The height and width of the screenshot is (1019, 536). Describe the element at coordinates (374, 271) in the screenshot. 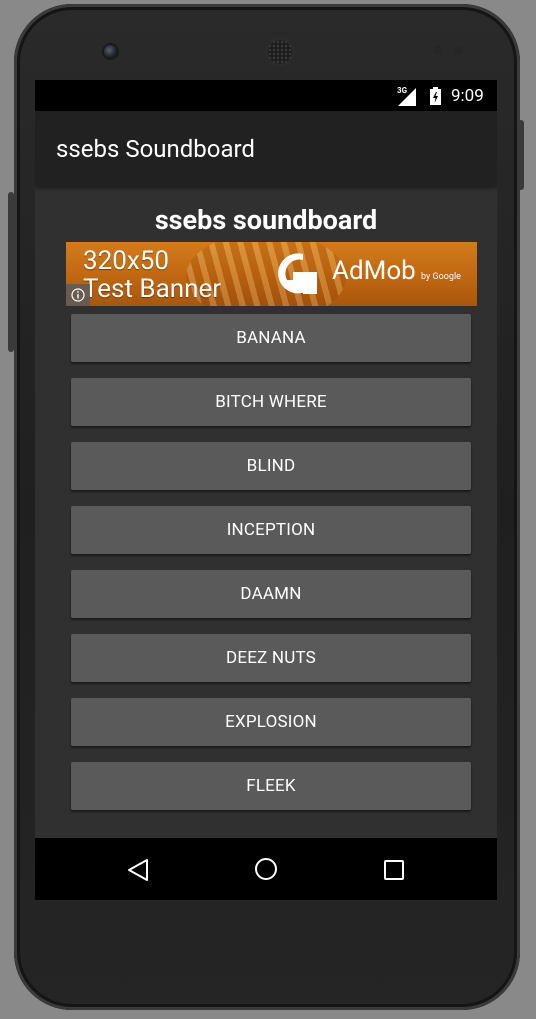

I see `admob-brand: AdMob` at that location.